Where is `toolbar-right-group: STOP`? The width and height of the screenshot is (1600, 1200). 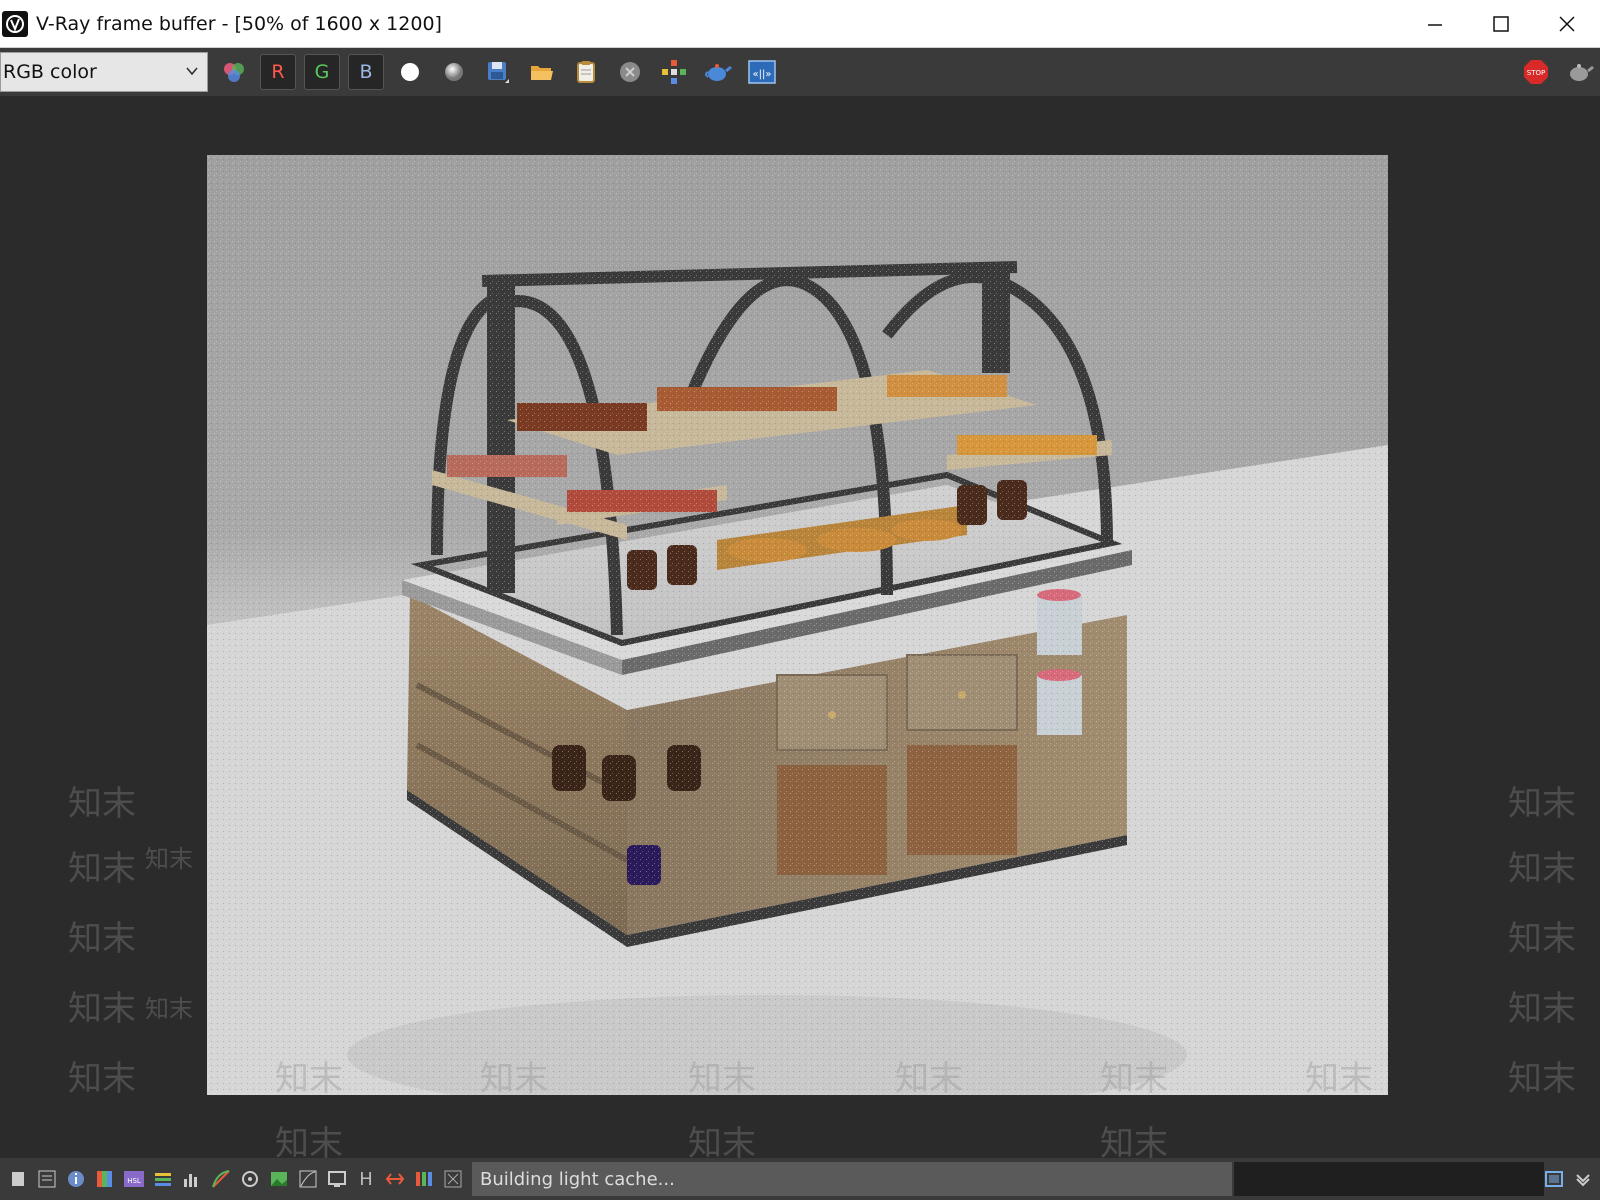
toolbar-right-group: STOP is located at coordinates (1555, 72).